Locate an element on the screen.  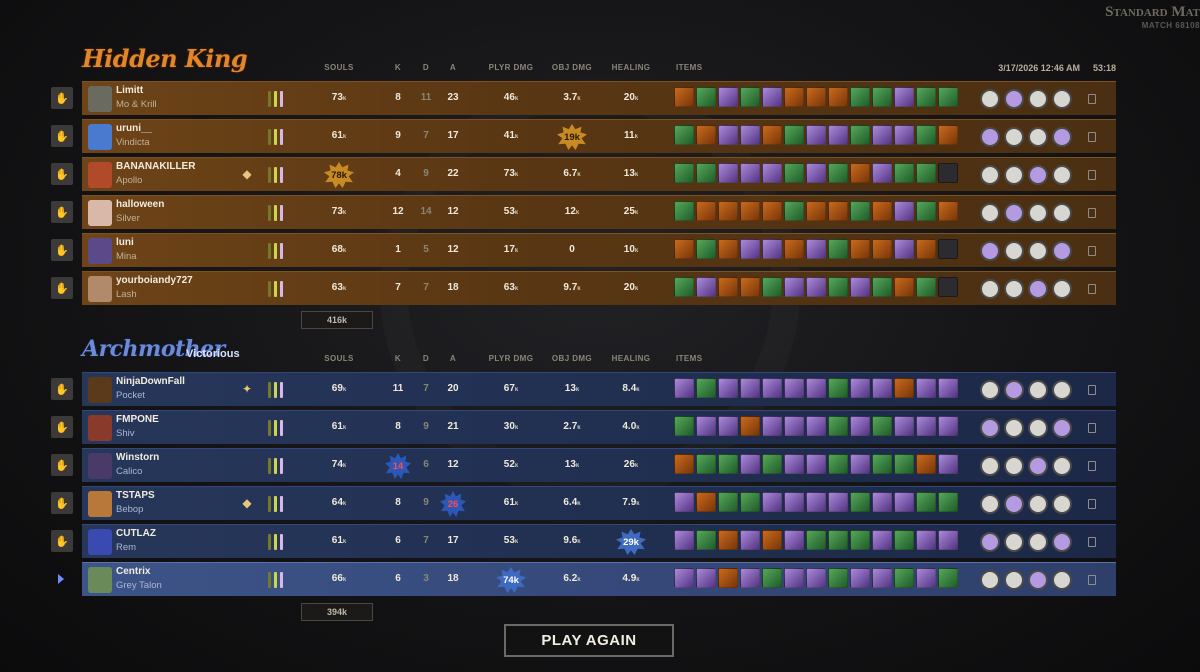
player-row: Centrix Grey Talon 66k 6 3 18 74k 6.2k 4.9k is located at coordinates (599, 579).